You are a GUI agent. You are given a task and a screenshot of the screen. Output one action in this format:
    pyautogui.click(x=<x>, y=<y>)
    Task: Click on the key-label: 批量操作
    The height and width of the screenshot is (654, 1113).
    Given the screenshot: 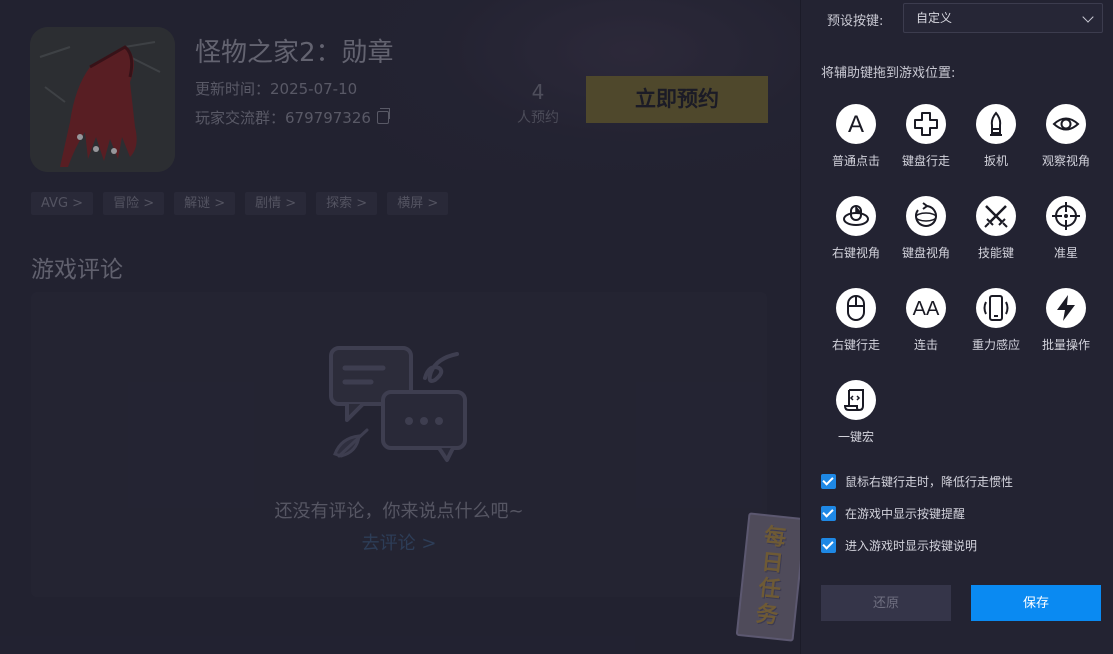 What is the action you would take?
    pyautogui.click(x=1065, y=345)
    